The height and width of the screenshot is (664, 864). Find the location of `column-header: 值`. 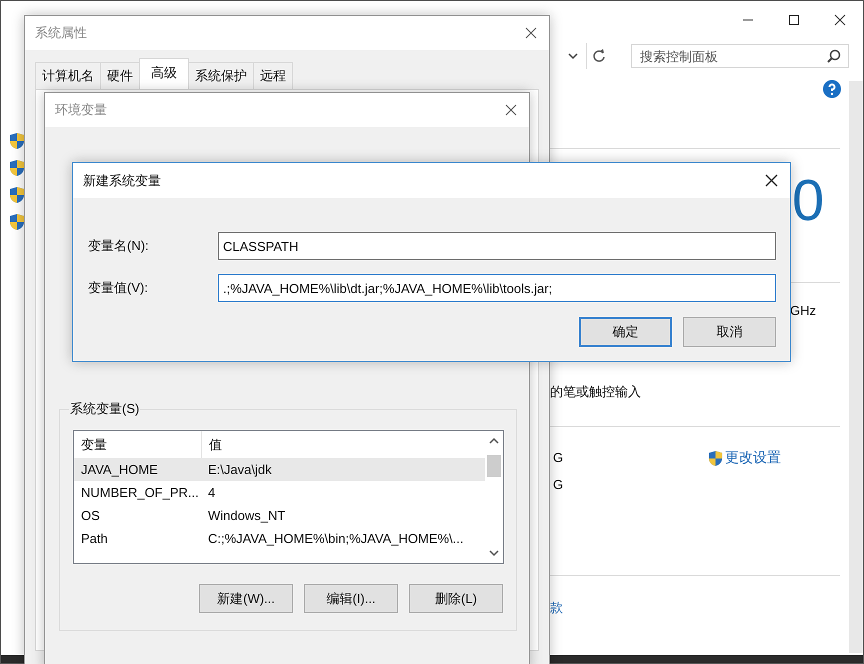

column-header: 值 is located at coordinates (212, 444).